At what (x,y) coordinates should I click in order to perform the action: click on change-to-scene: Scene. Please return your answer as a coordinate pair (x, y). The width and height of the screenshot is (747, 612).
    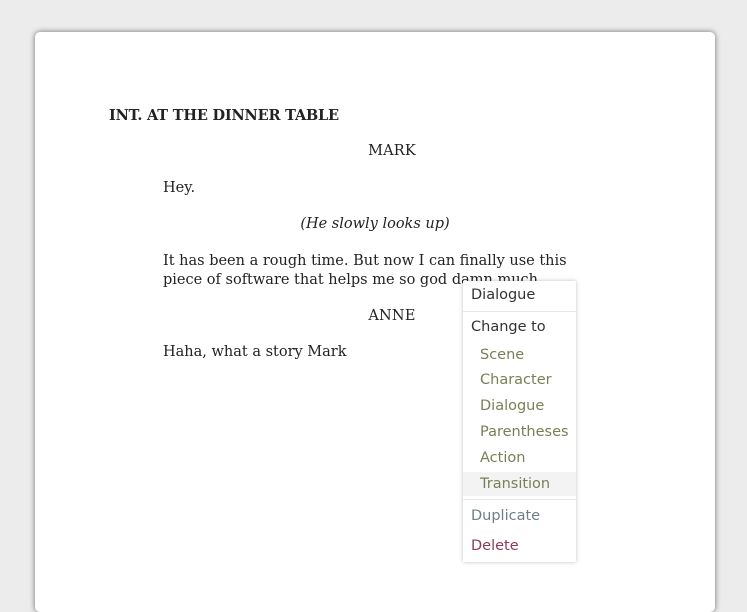
    Looking at the image, I should click on (519, 355).